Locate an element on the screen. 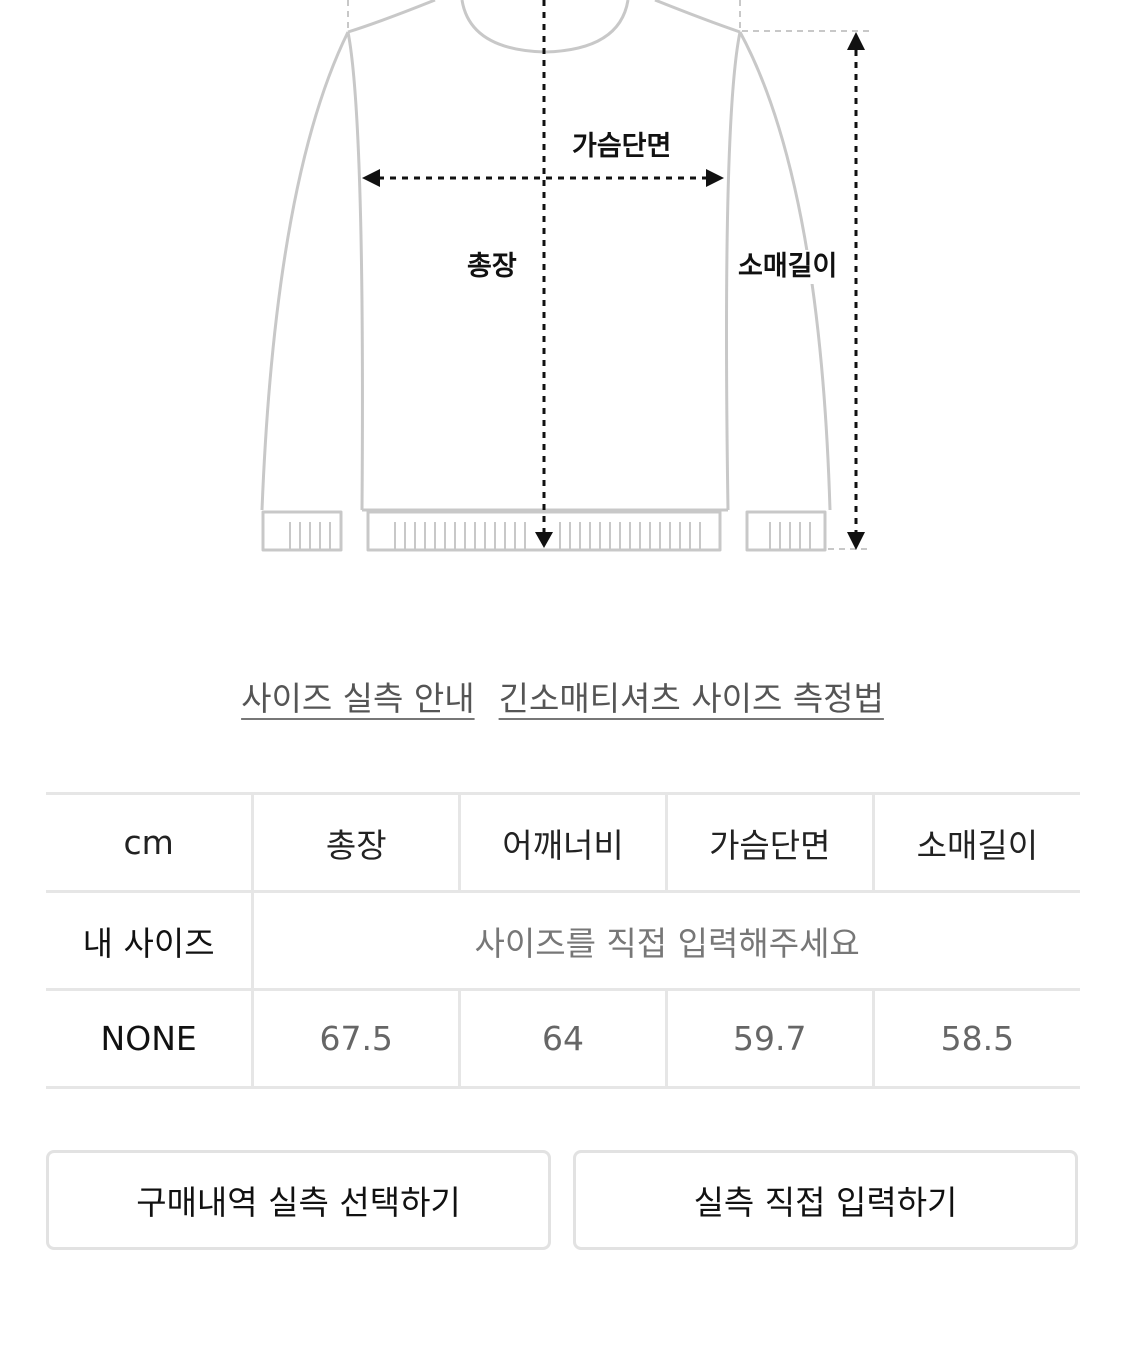  manual-measure-input-button: 실측 직접 입력하기 is located at coordinates (825, 1200).